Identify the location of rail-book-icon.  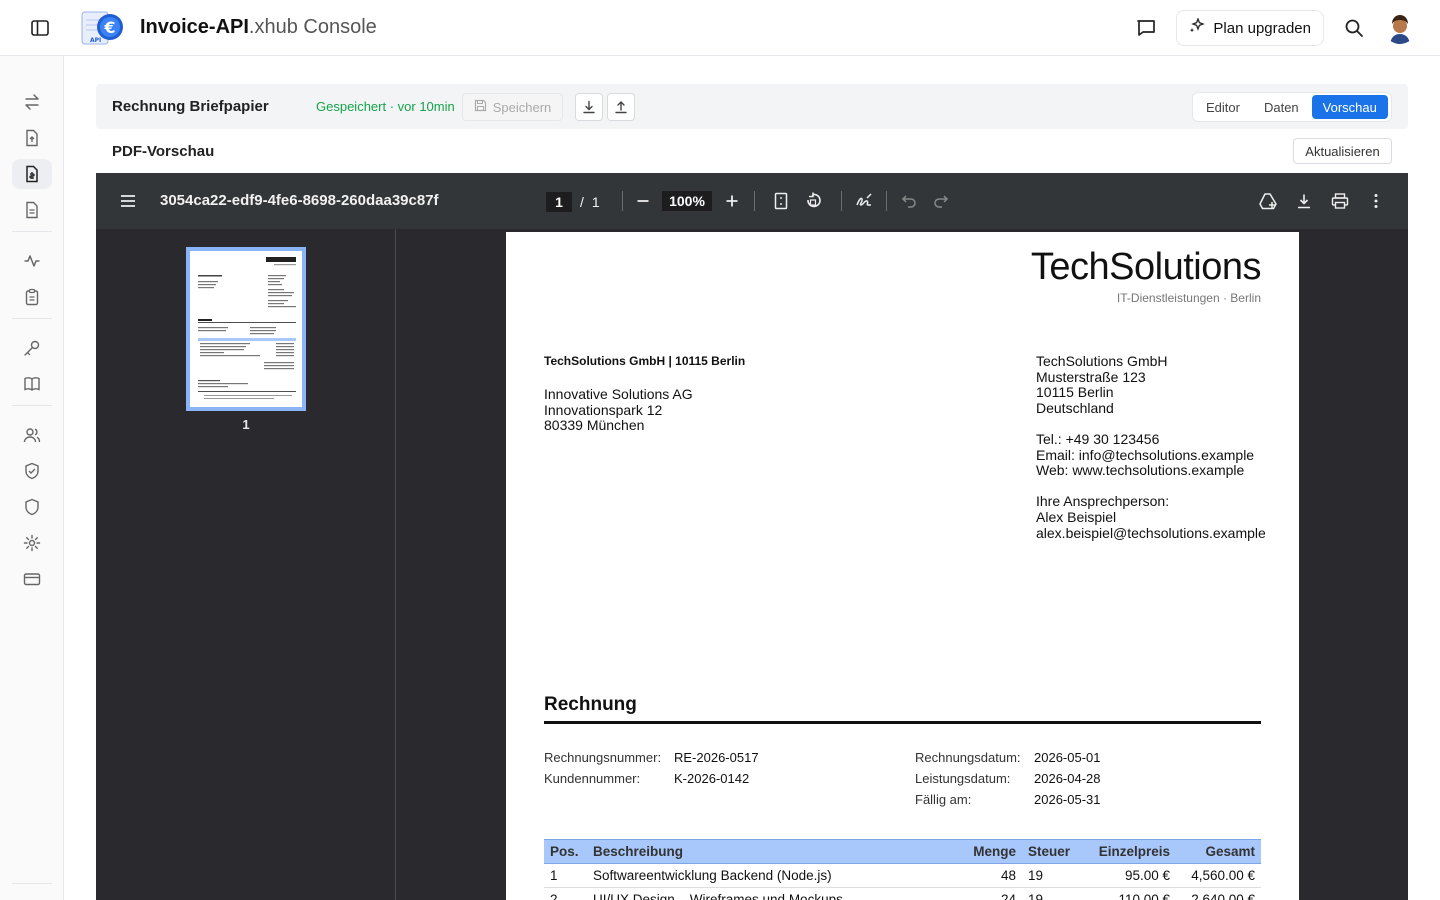
(32, 384).